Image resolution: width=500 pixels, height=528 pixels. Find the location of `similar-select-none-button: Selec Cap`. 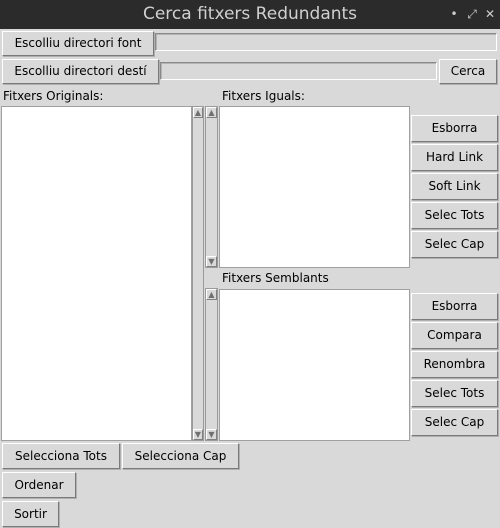

similar-select-none-button: Selec Cap is located at coordinates (454, 422).